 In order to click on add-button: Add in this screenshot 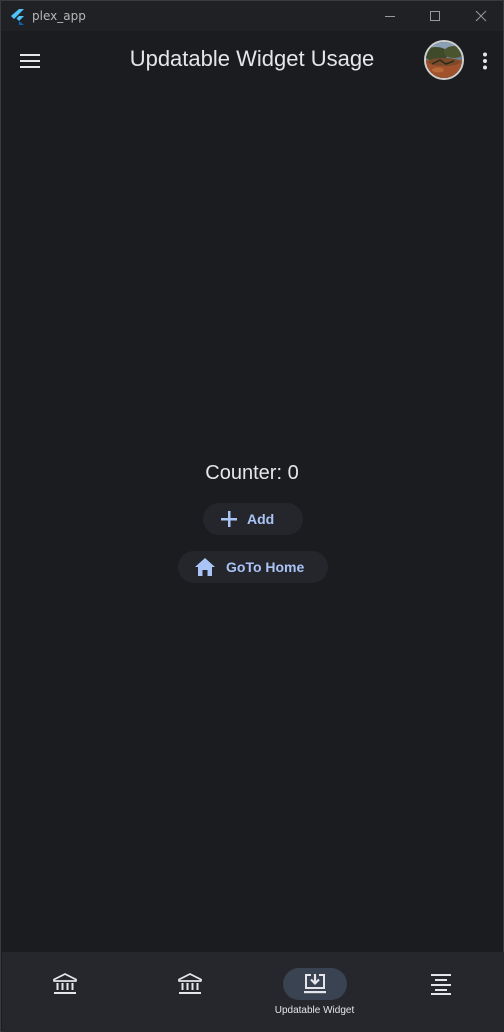, I will do `click(253, 519)`.